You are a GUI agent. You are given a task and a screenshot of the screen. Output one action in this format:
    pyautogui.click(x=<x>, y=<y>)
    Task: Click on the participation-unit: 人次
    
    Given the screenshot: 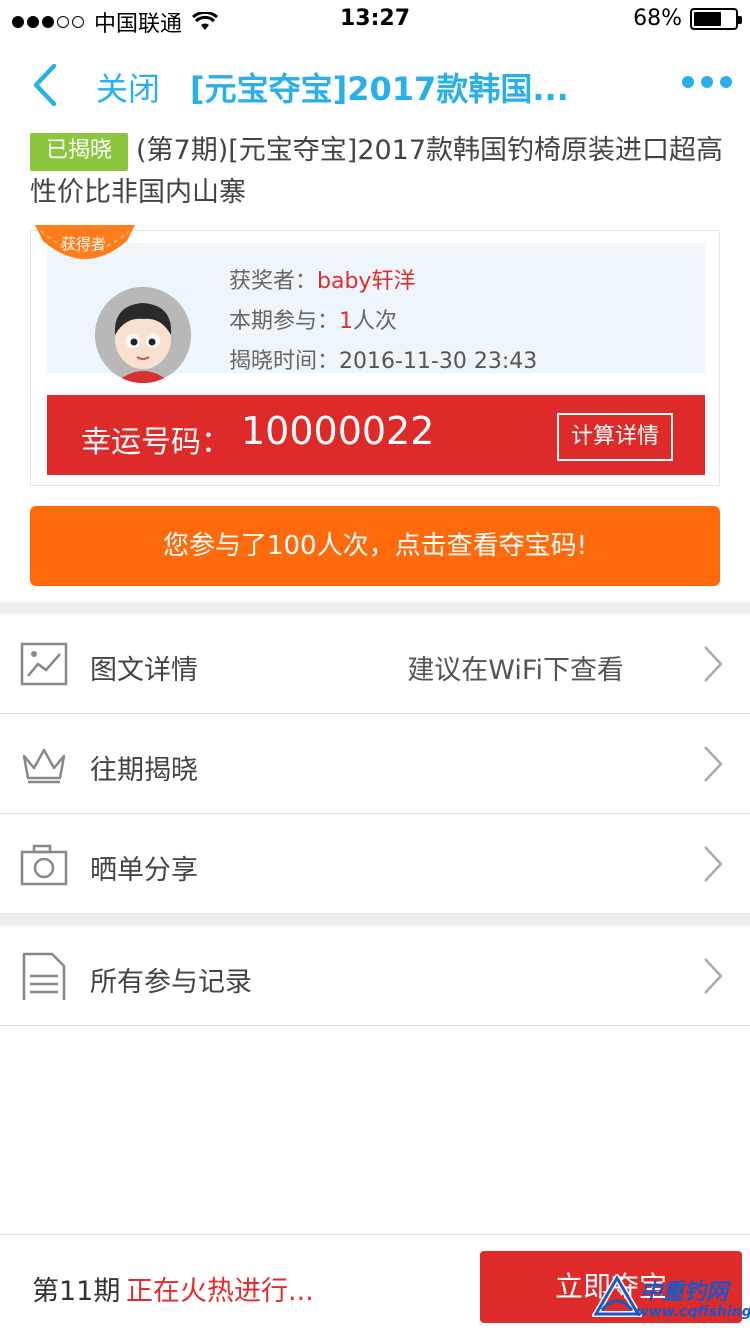 What is the action you would take?
    pyautogui.click(x=375, y=321)
    